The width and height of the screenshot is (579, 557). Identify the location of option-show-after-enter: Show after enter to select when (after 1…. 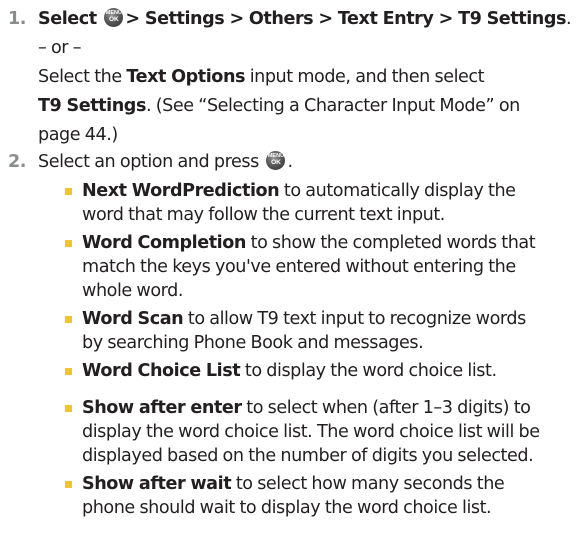
(306, 408).